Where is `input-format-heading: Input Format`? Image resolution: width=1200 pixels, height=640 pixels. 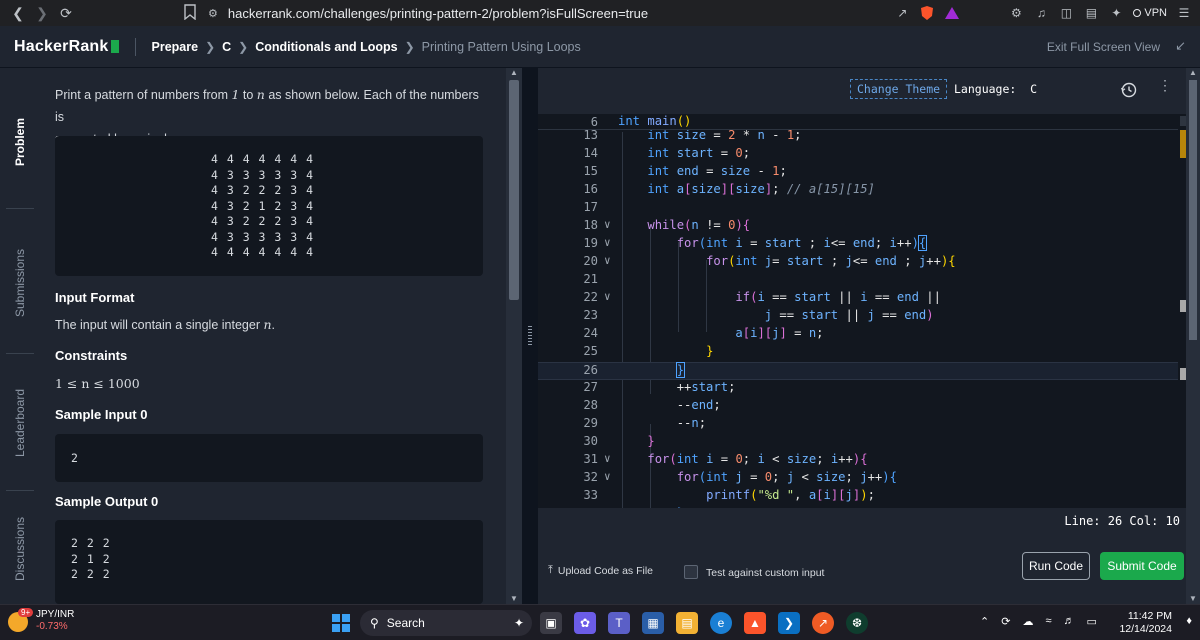 input-format-heading: Input Format is located at coordinates (95, 297).